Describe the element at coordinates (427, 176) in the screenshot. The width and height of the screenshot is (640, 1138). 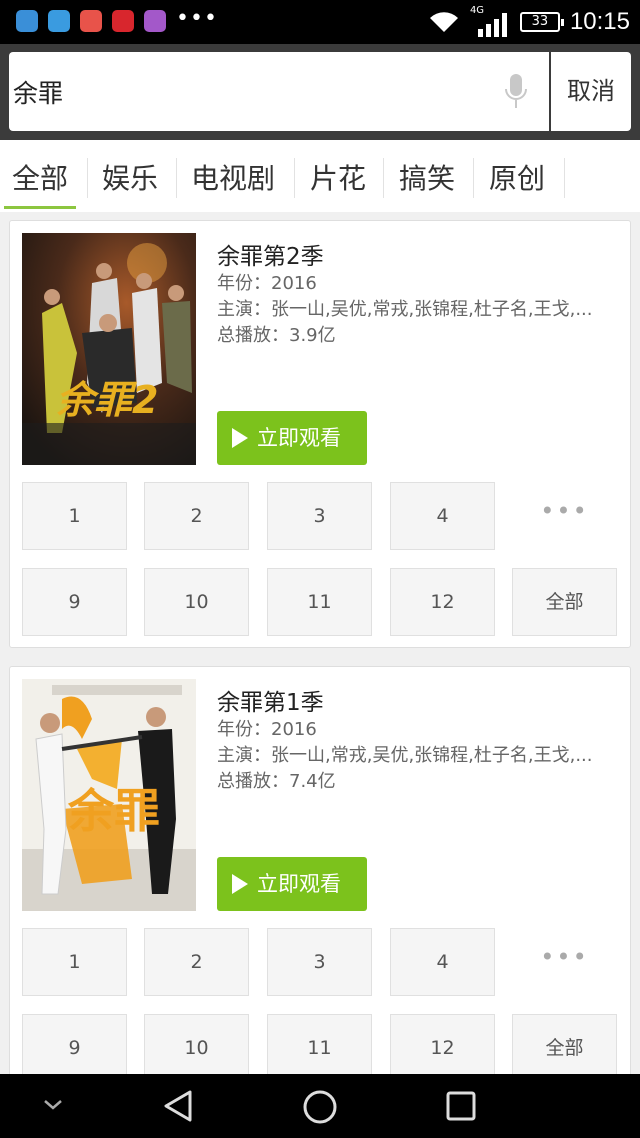
I see `tab-comedy: 搞笑` at that location.